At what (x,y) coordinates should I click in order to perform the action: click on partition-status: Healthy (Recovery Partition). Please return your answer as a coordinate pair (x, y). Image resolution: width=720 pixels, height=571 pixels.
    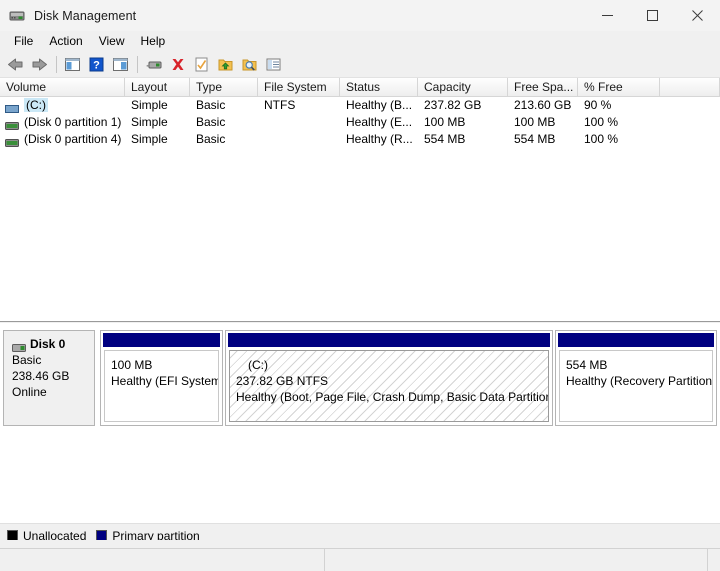
    Looking at the image, I should click on (639, 381).